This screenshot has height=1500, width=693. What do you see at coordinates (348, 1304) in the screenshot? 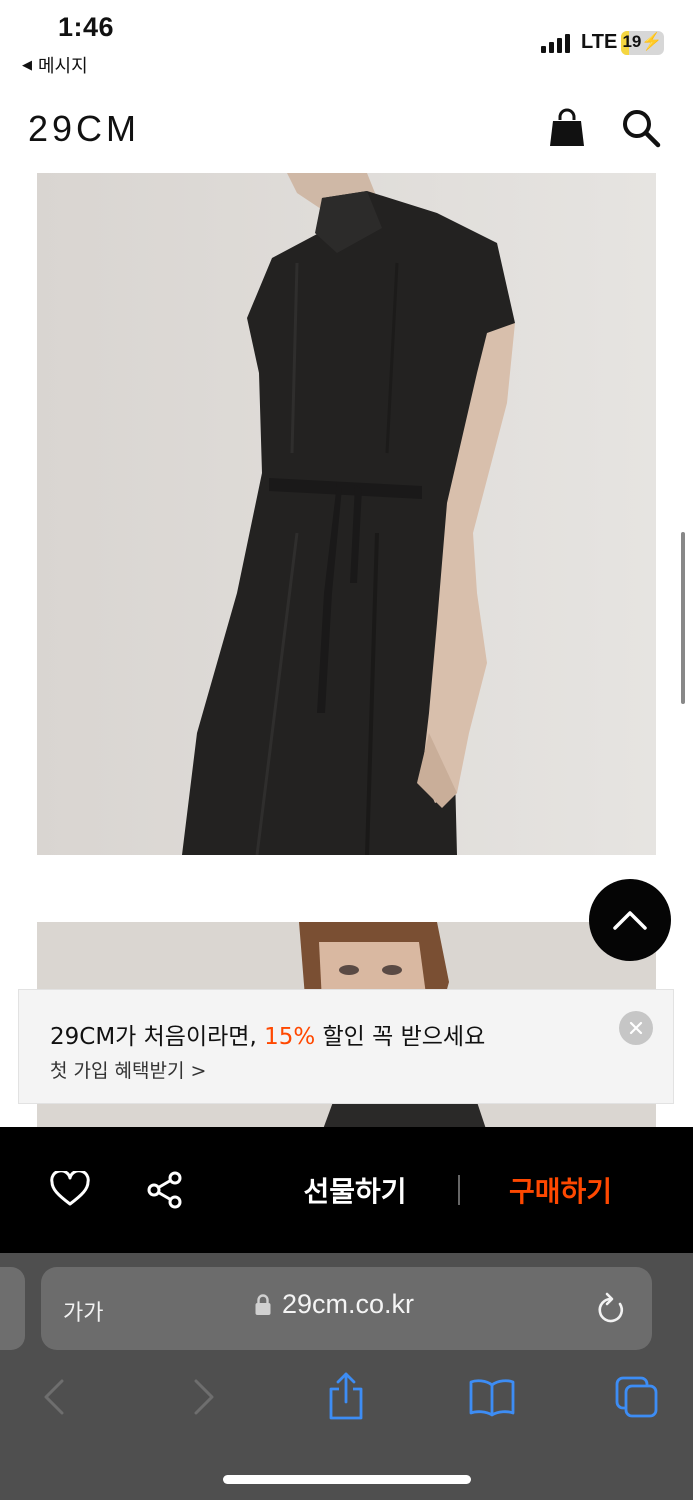
I see `url-text: 29cm.co.kr` at bounding box center [348, 1304].